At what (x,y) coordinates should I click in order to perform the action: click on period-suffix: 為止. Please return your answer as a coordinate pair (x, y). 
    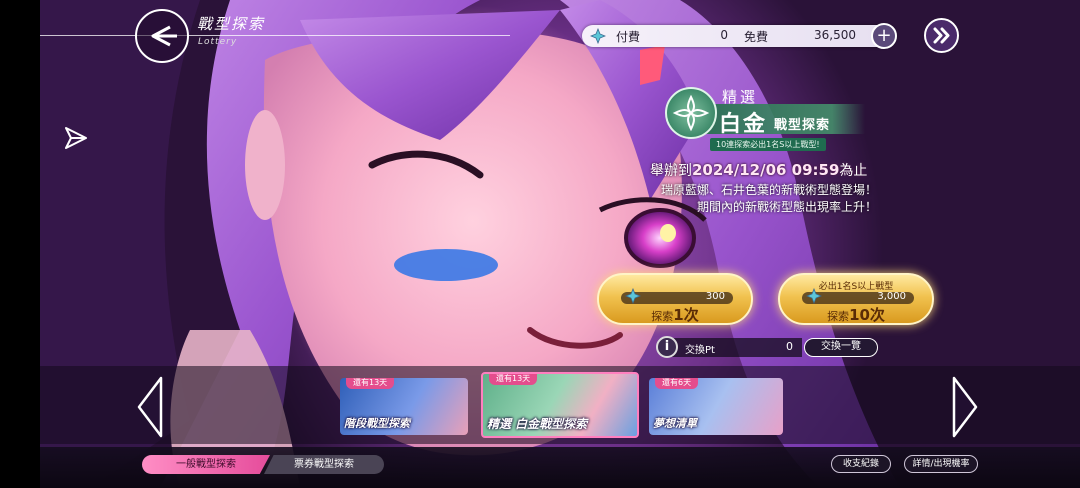
    Looking at the image, I should click on (853, 171).